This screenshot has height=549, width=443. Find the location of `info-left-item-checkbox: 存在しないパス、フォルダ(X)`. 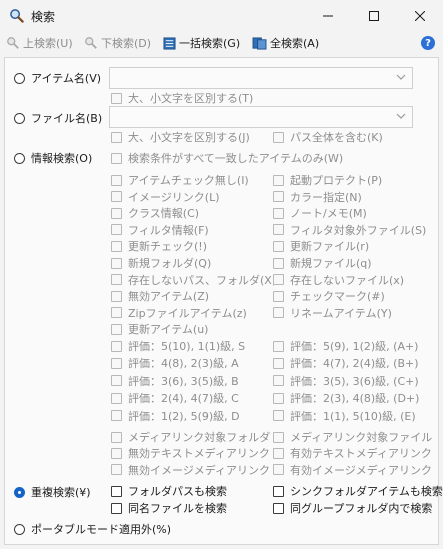

info-left-item-checkbox: 存在しないパス、フォルダ(X) is located at coordinates (193, 280).